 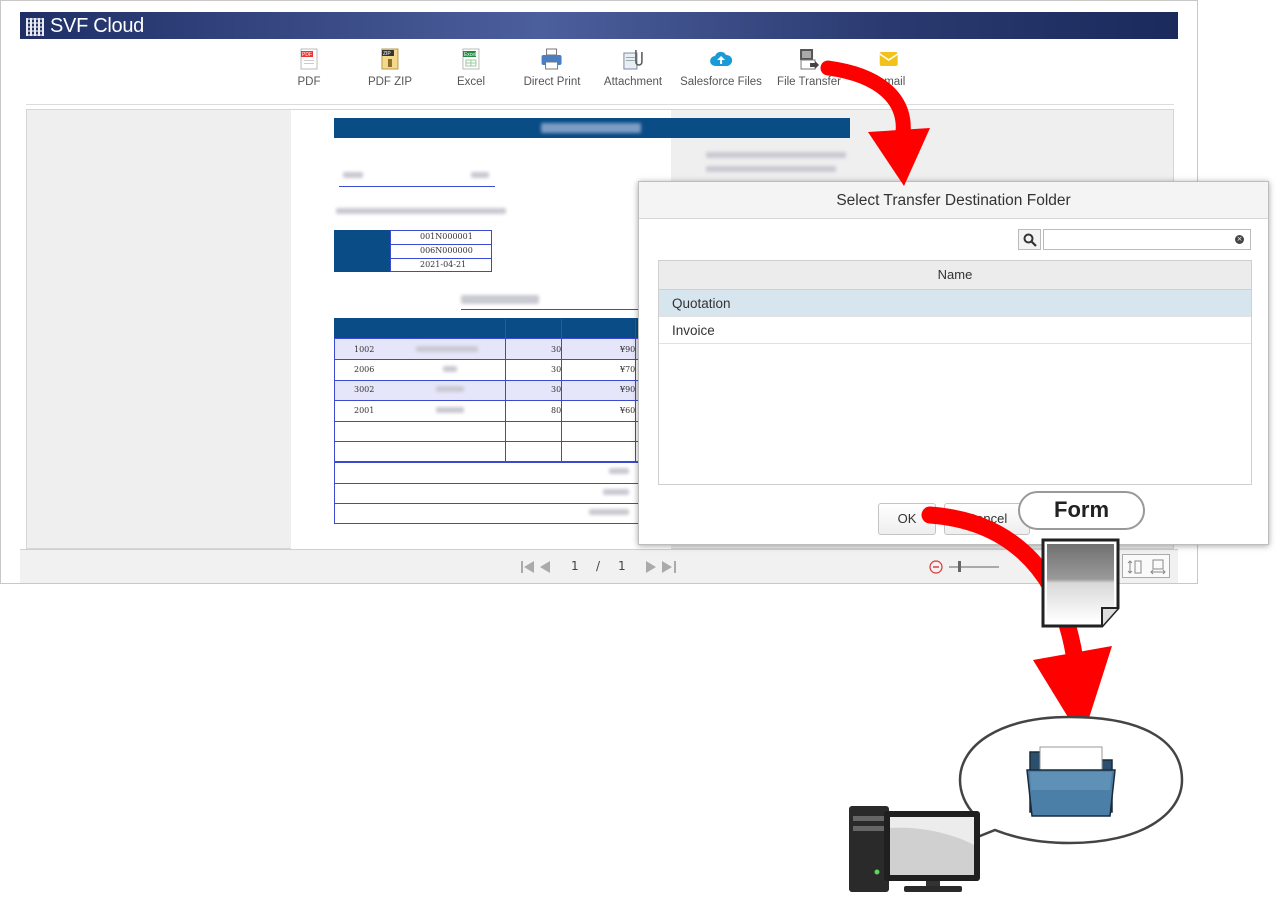 What do you see at coordinates (417, 186) in the screenshot?
I see `report-customer-underline` at bounding box center [417, 186].